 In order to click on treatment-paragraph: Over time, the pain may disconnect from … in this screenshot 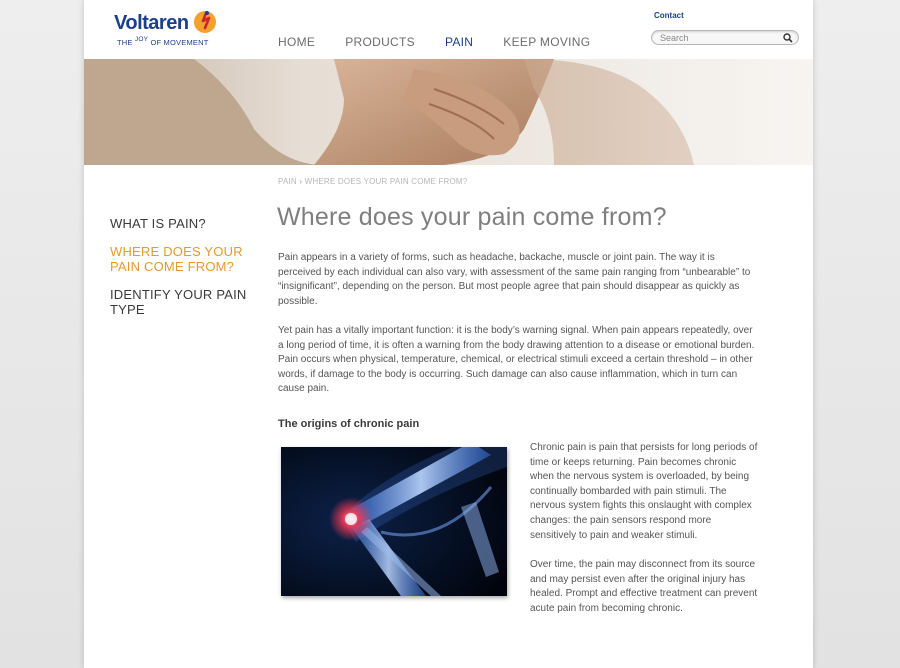, I will do `click(644, 586)`.